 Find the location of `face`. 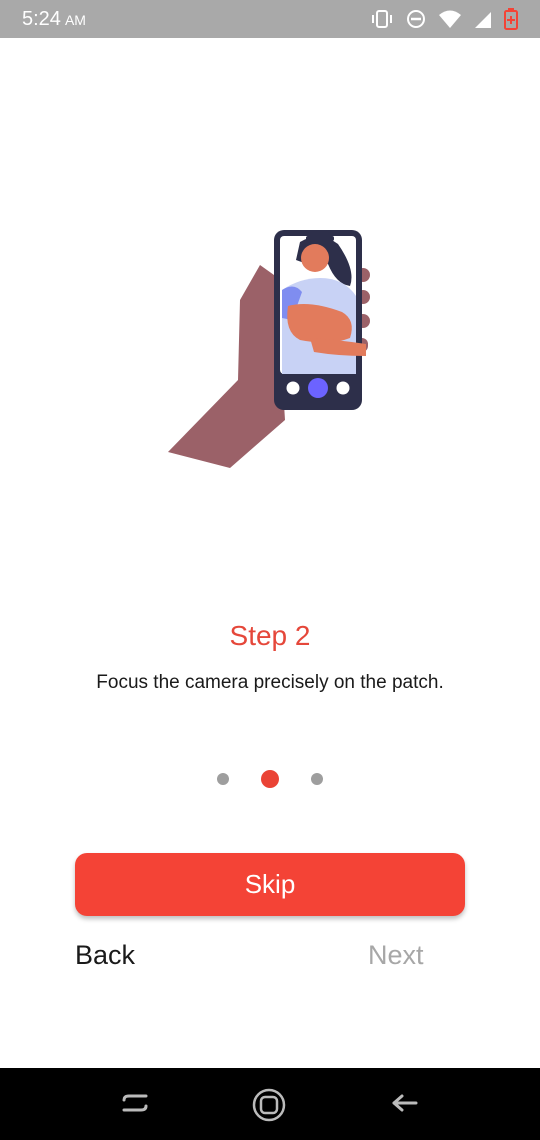

face is located at coordinates (315, 258).